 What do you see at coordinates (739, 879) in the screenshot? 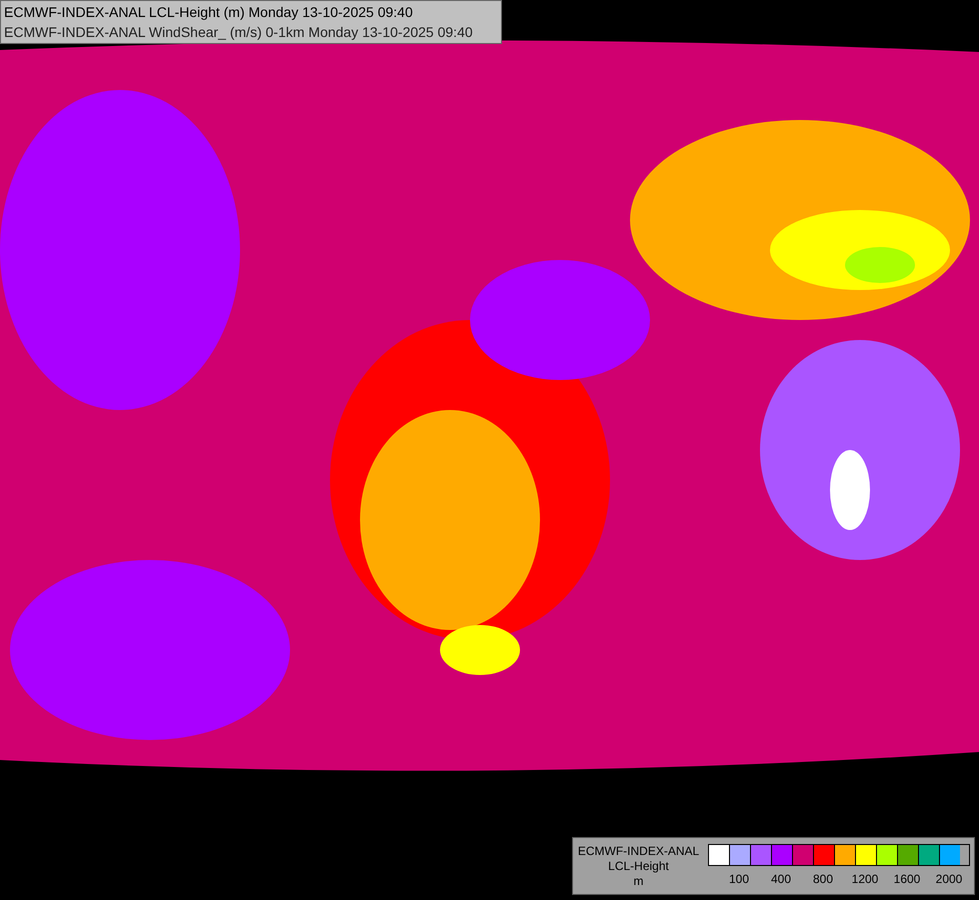
I see `scale-label: 100` at bounding box center [739, 879].